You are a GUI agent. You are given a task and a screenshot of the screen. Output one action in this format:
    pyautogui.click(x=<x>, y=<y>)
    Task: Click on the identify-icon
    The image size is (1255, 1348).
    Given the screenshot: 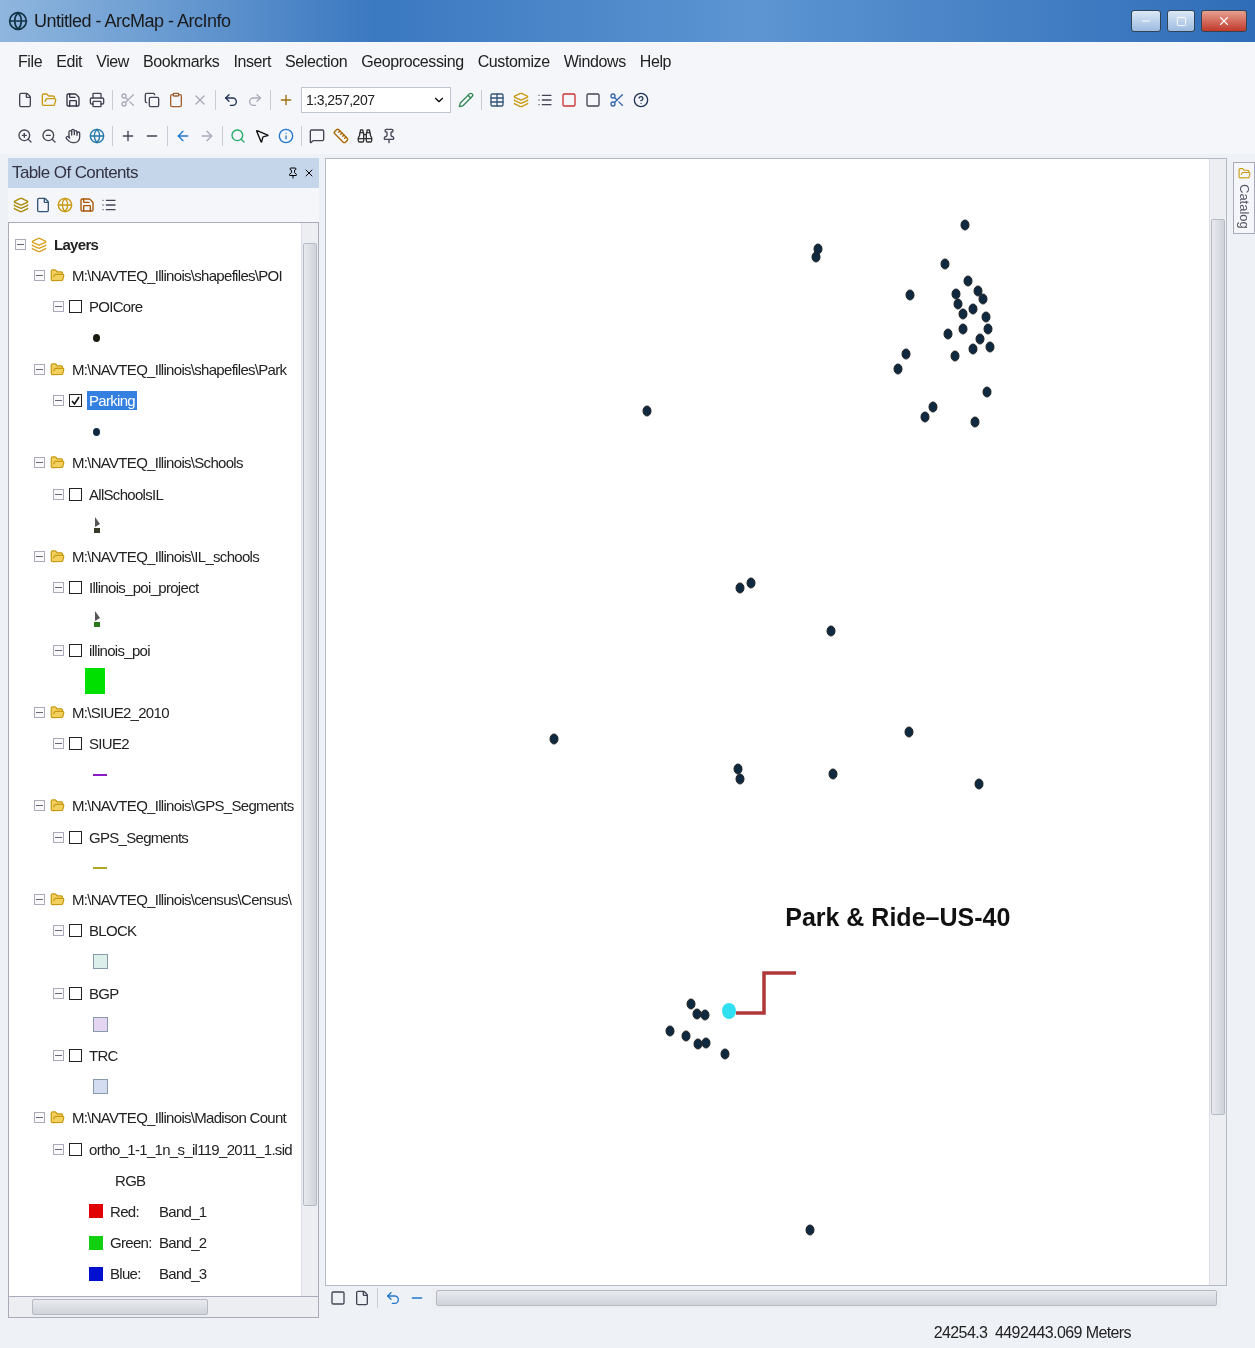 What is the action you would take?
    pyautogui.click(x=286, y=136)
    